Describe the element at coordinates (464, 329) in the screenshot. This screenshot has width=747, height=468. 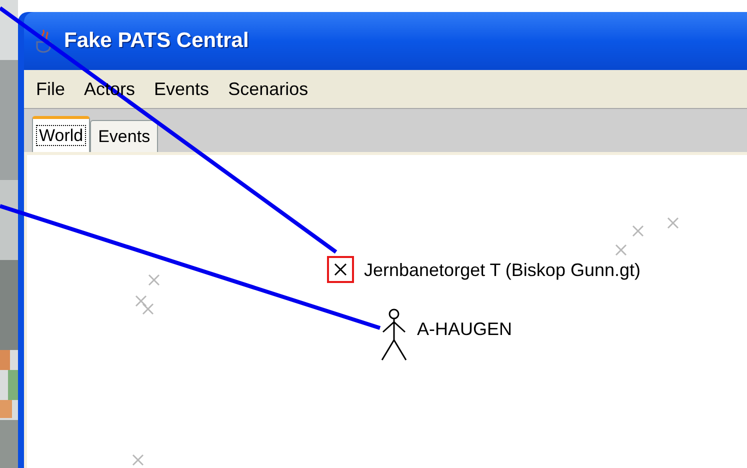
I see `actor-label: A-HAUGEN` at that location.